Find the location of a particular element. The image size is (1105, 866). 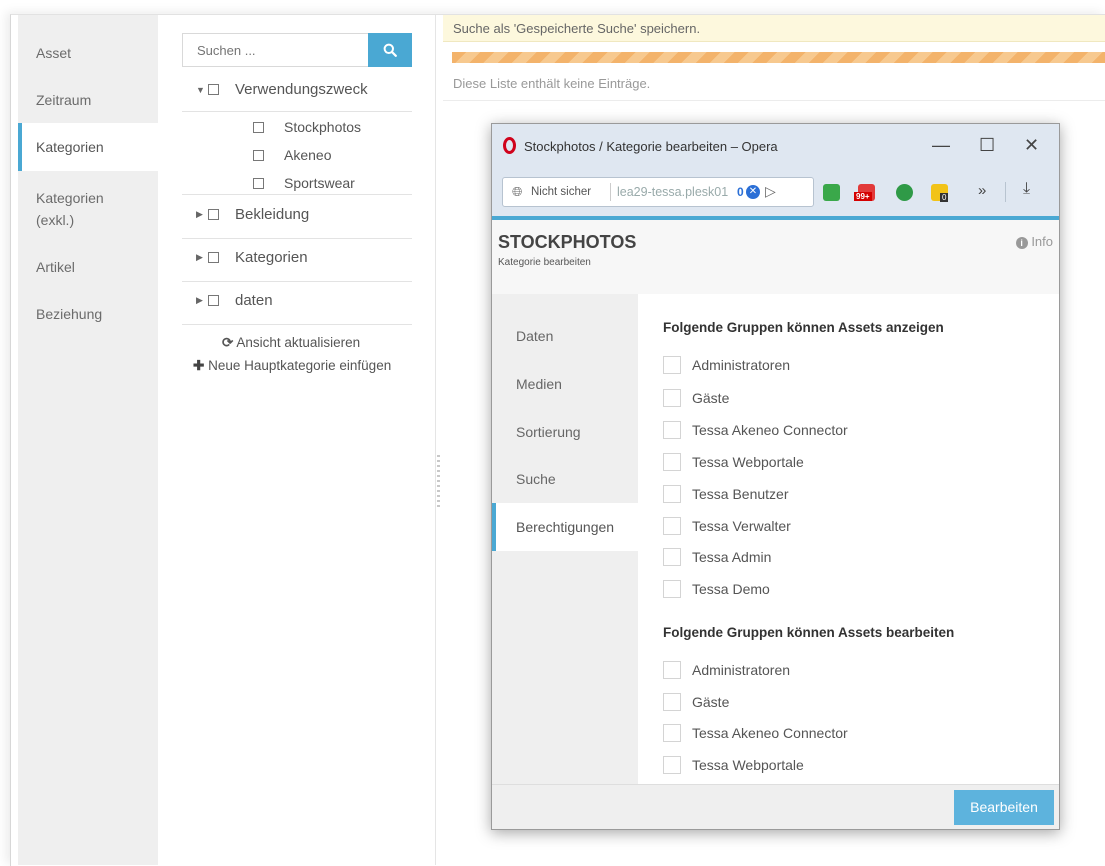

perm-edit-gaeste: Gäste is located at coordinates (696, 702).